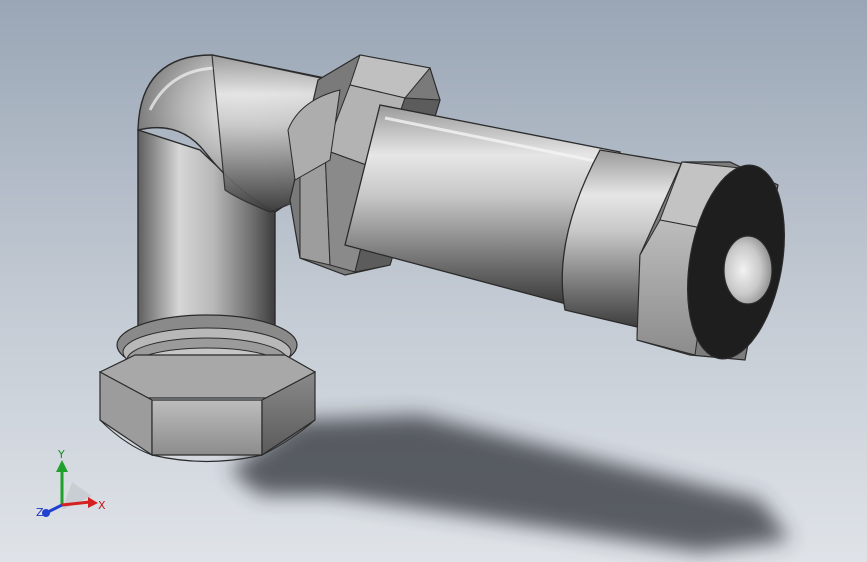 This screenshot has width=867, height=562. Describe the element at coordinates (71, 483) in the screenshot. I see `view-orientation-triad: Y X Z` at that location.